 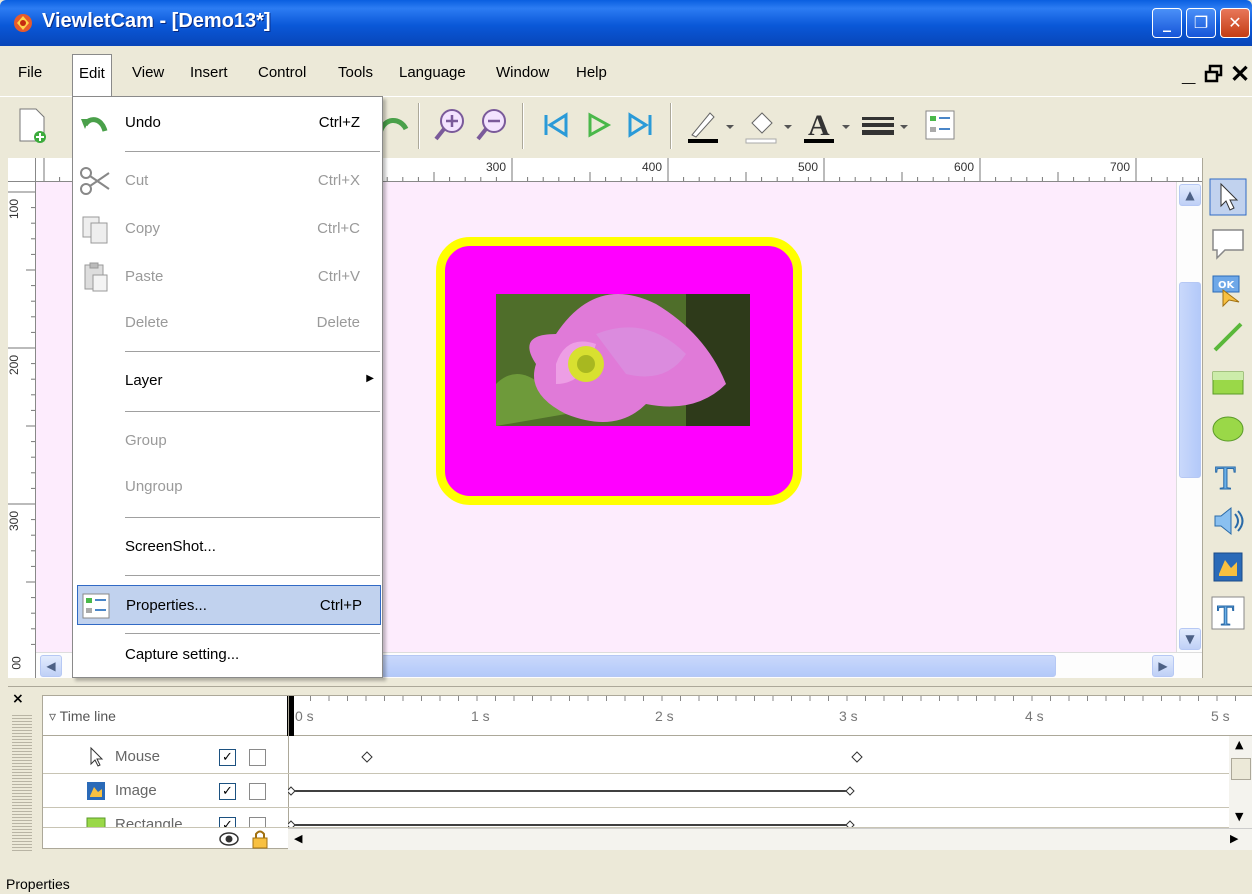 What do you see at coordinates (718, 666) in the screenshot?
I see `horizontal-scroll-thumb` at bounding box center [718, 666].